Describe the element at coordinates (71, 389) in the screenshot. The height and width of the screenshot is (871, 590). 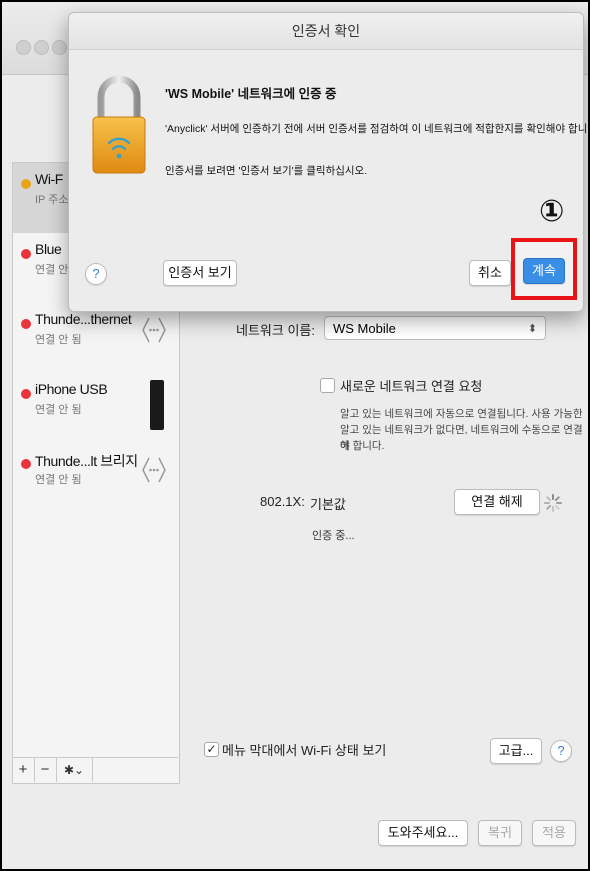
I see `service-name: iPhone USB` at that location.